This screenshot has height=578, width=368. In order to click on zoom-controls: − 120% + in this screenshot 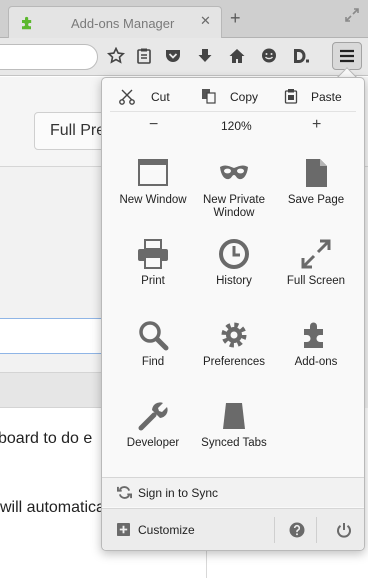, I will do `click(233, 126)`.